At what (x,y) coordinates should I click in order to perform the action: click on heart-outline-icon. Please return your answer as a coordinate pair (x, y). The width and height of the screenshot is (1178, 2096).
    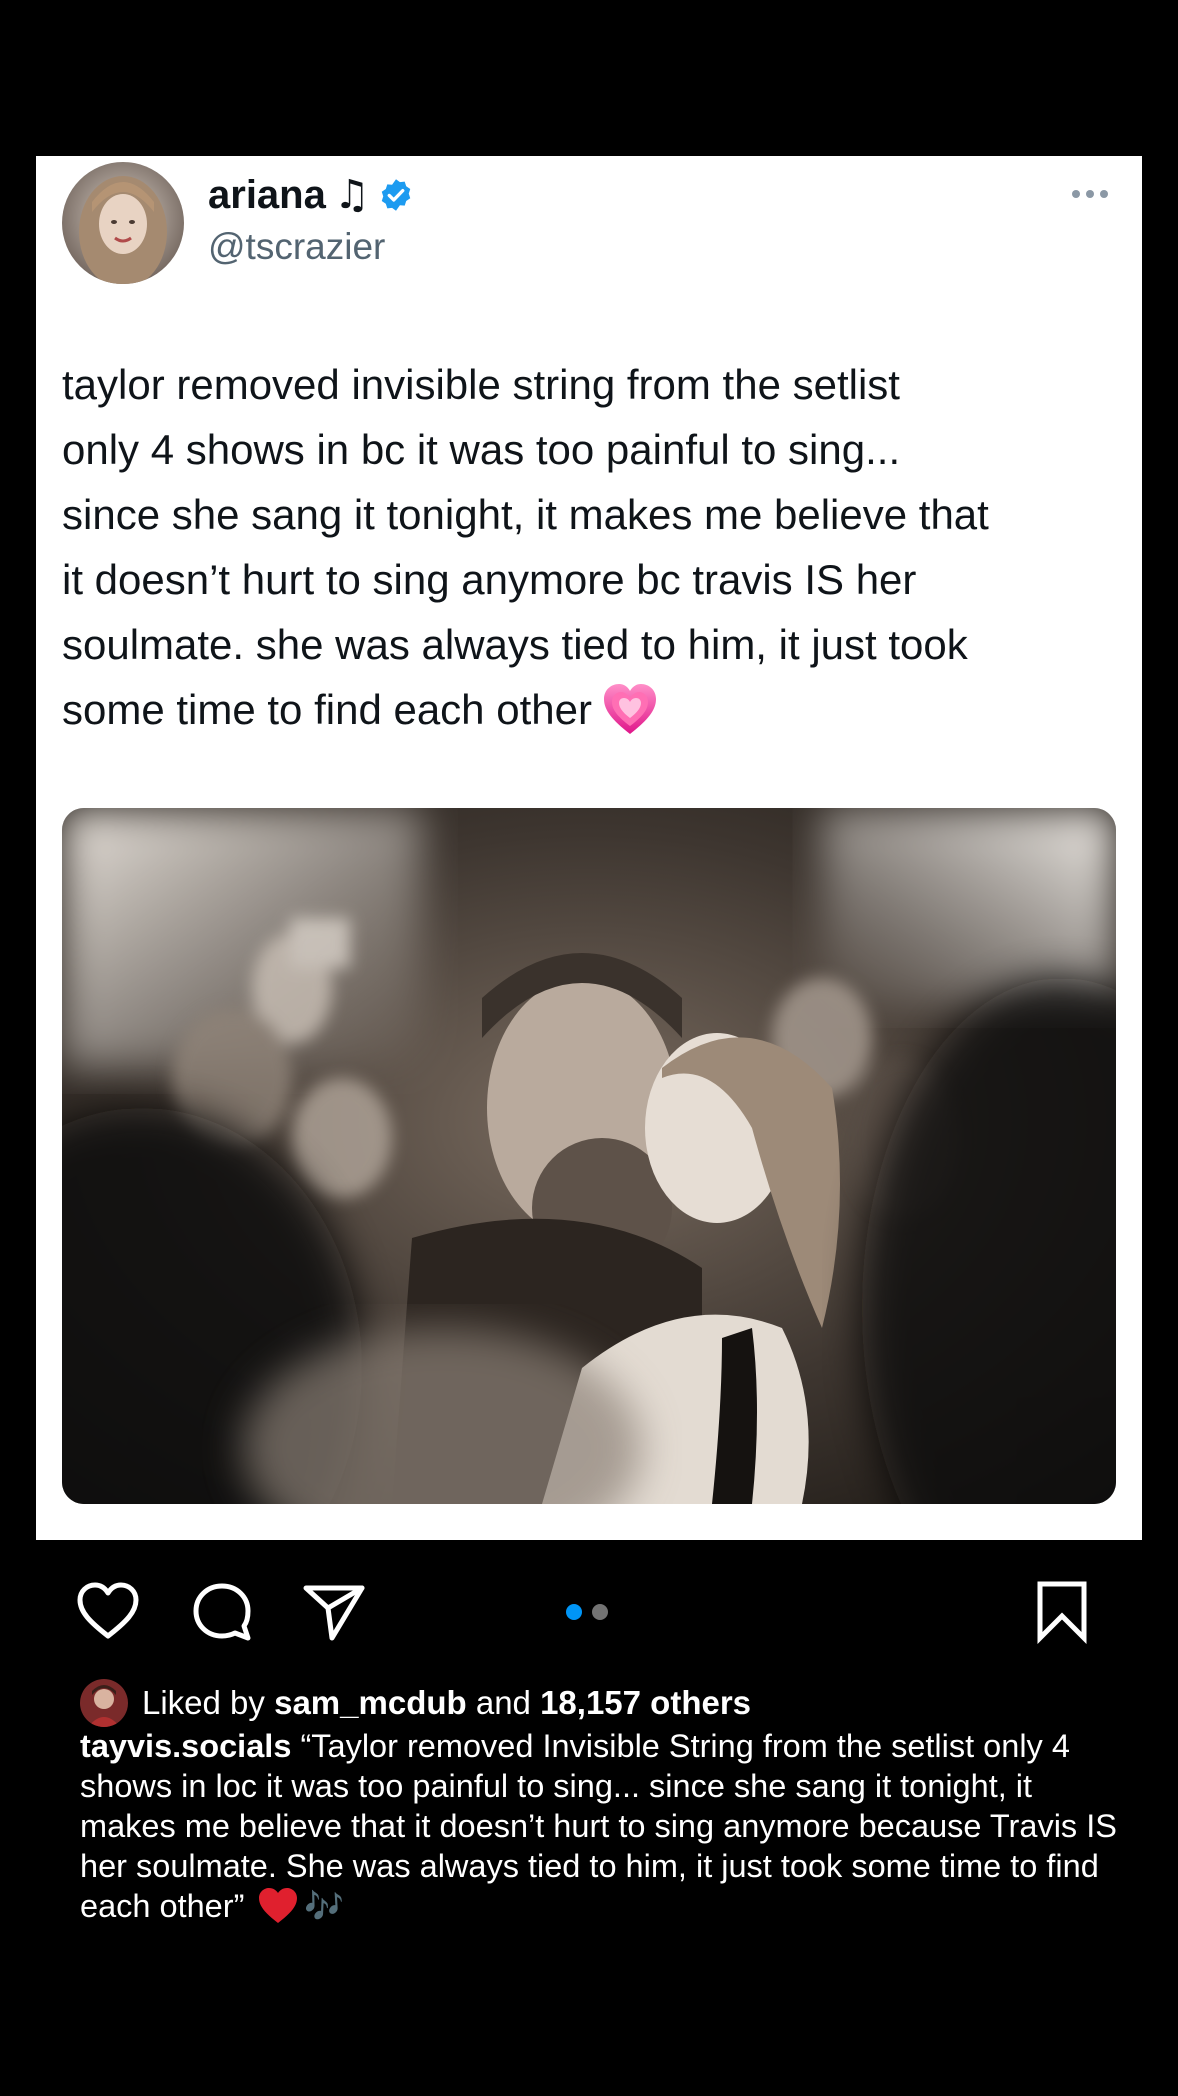
    Looking at the image, I should click on (108, 1612).